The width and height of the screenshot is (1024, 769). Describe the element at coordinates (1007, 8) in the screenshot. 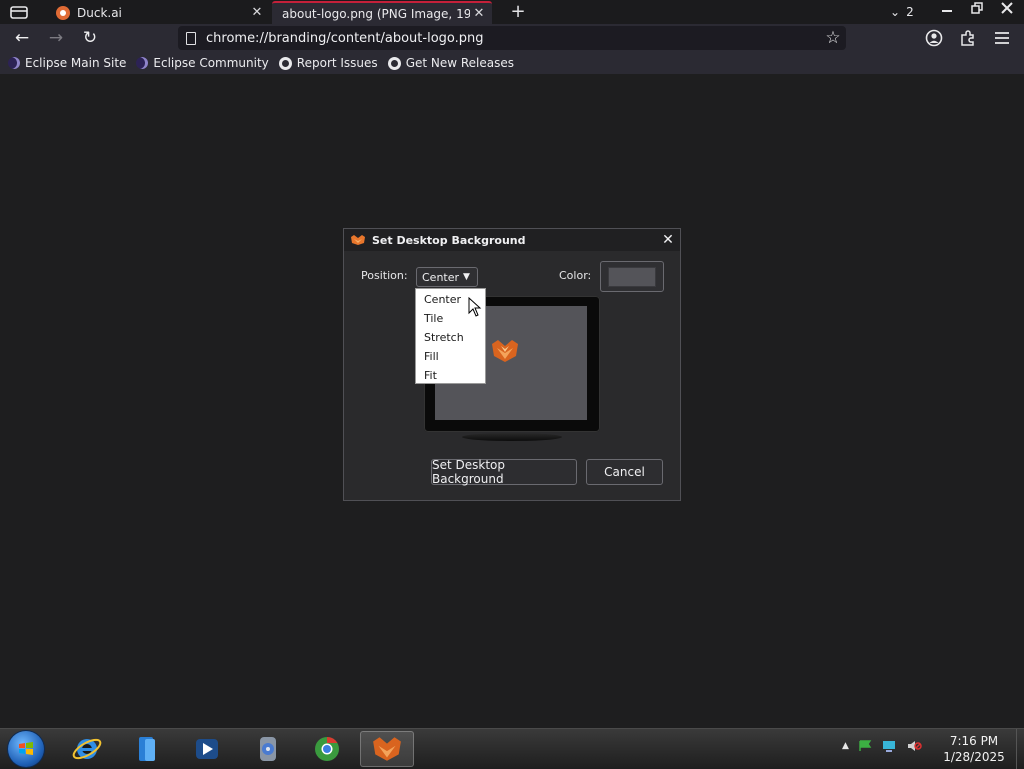

I see `close-icon` at that location.